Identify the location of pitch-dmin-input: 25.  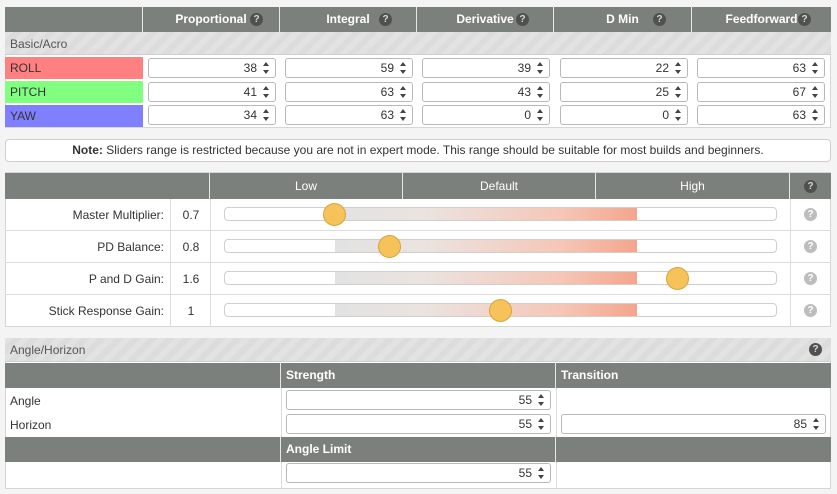
(624, 92).